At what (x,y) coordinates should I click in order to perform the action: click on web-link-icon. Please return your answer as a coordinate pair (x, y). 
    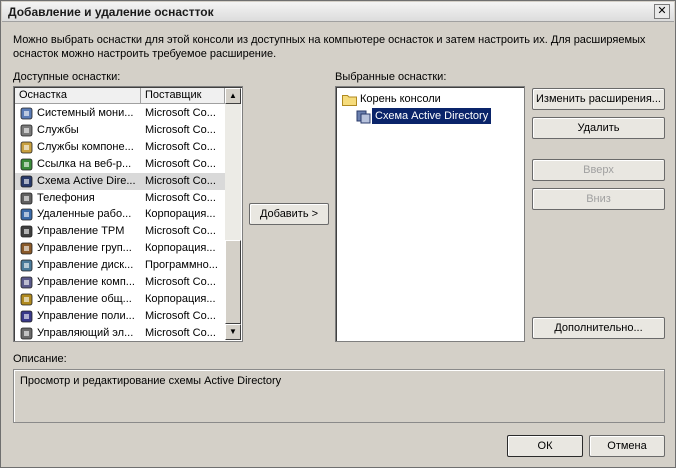
    Looking at the image, I should click on (26, 164).